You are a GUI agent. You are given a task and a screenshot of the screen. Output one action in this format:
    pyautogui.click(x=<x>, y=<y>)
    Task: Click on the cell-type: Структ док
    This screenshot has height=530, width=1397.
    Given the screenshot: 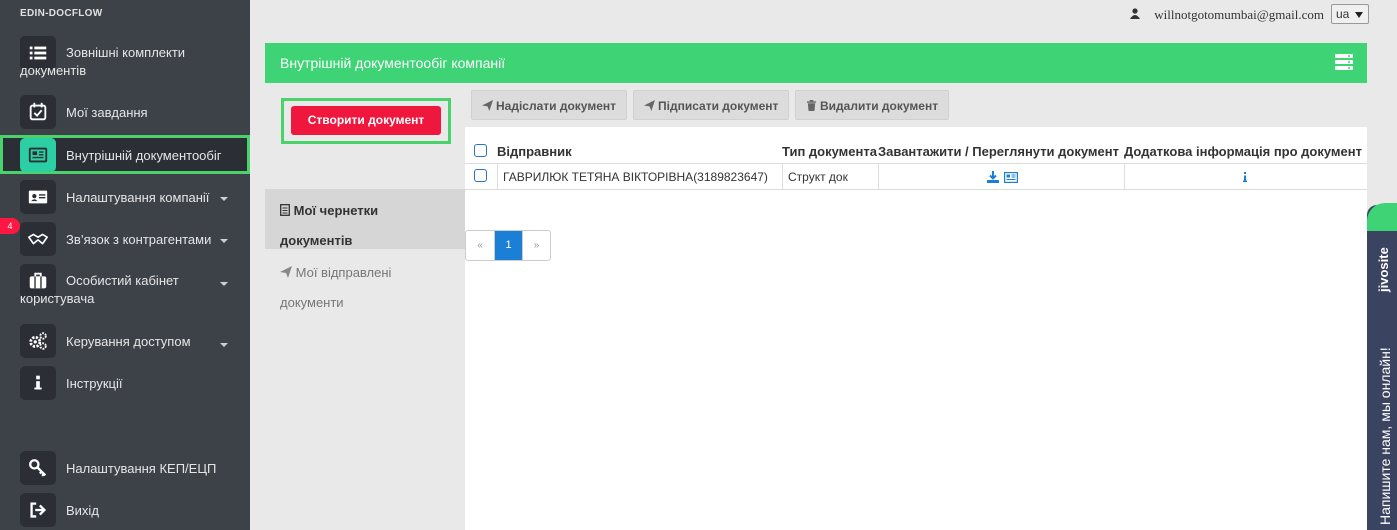 What is the action you would take?
    pyautogui.click(x=830, y=177)
    